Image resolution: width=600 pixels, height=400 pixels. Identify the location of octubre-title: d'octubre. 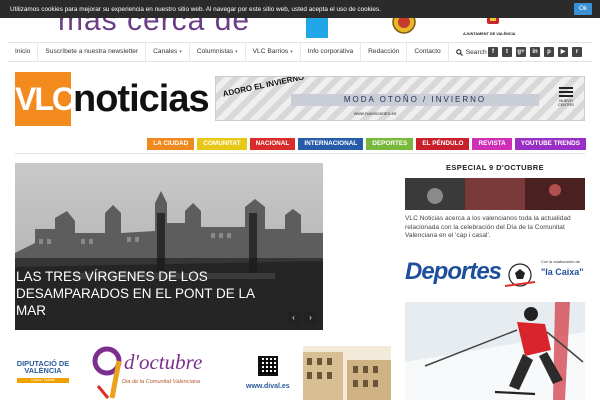
(163, 362).